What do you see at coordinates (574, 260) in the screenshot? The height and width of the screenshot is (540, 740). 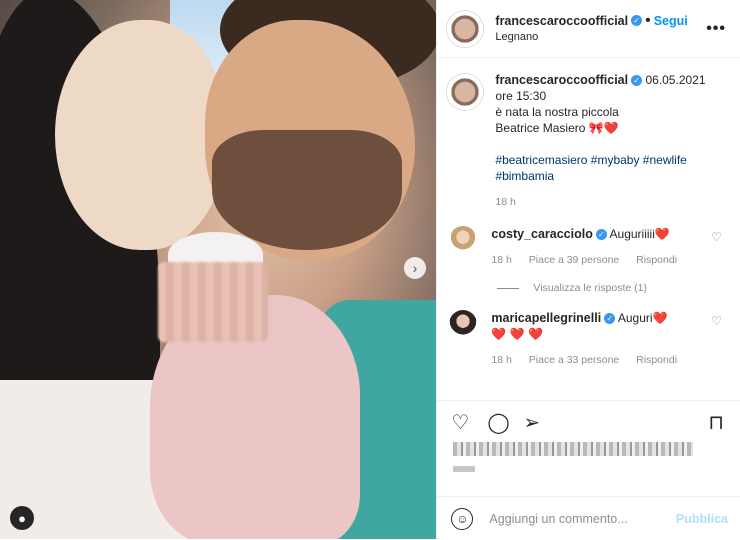 I see `comment-likes: Piace a 39 persone` at bounding box center [574, 260].